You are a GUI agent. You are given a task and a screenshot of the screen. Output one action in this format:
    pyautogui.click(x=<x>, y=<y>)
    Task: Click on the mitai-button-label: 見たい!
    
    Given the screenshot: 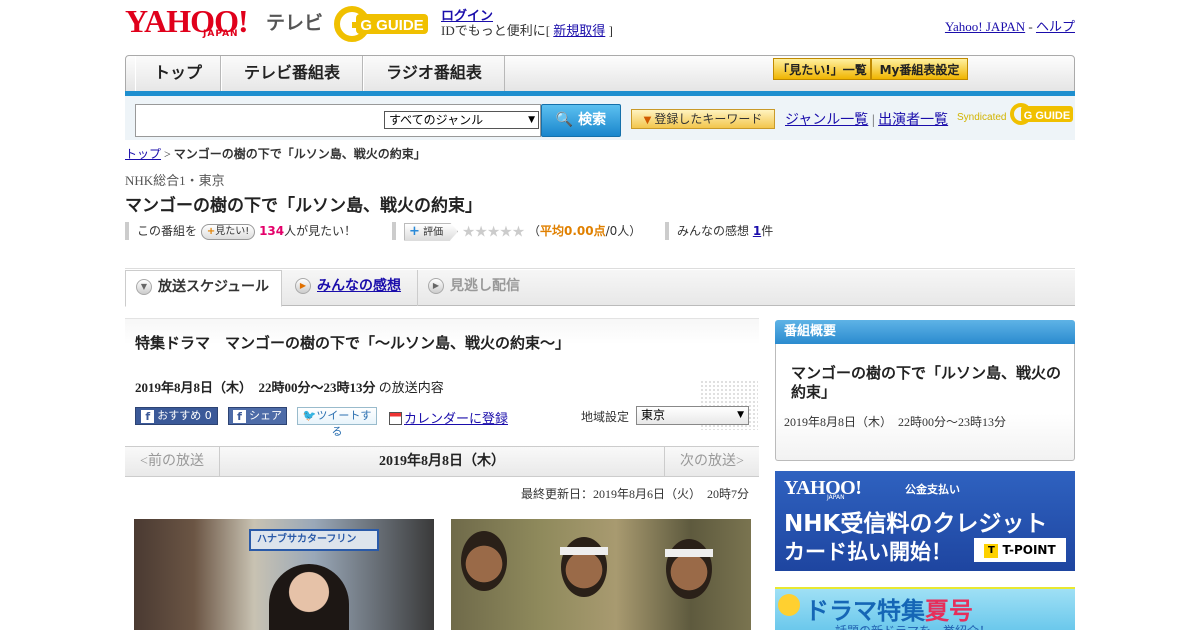 What is the action you would take?
    pyautogui.click(x=232, y=231)
    